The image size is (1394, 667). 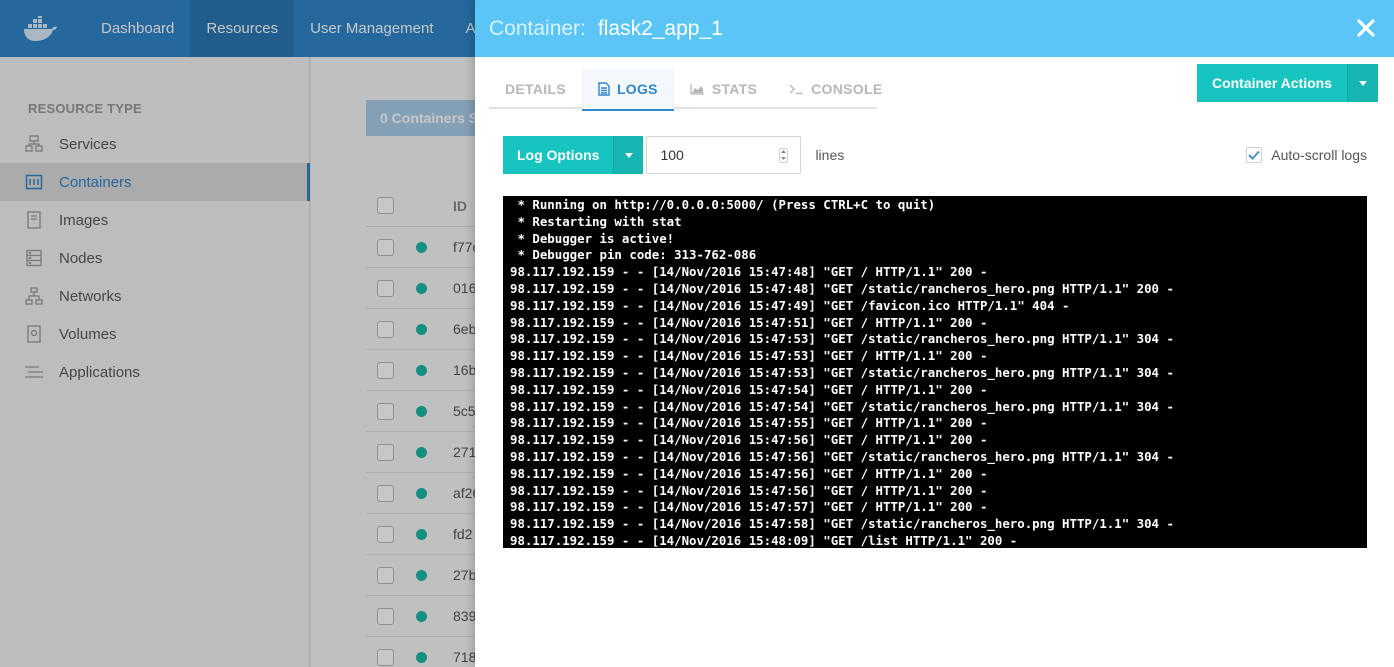 What do you see at coordinates (830, 155) in the screenshot?
I see `lines-label: lines` at bounding box center [830, 155].